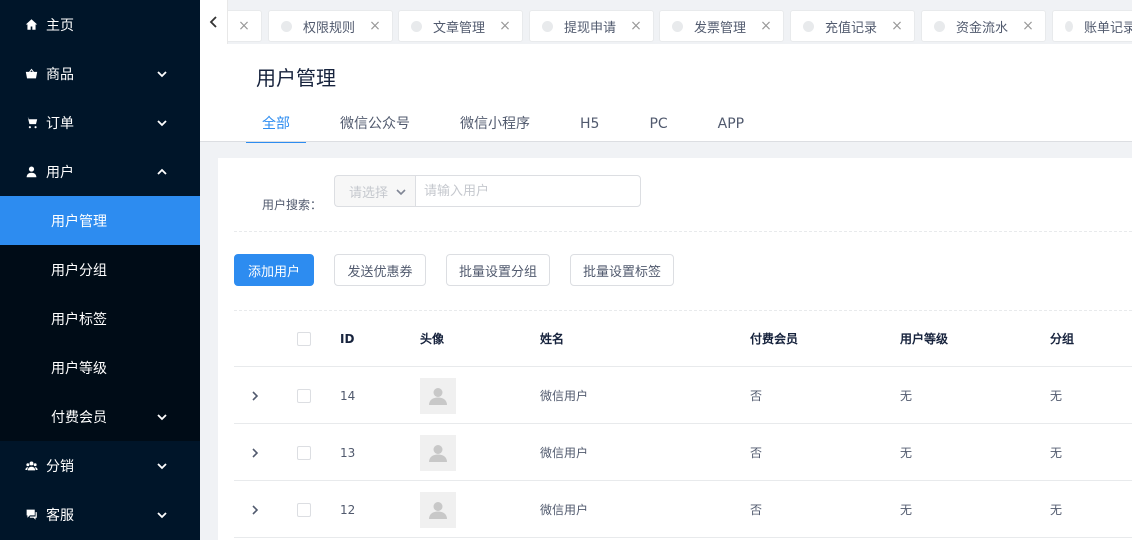 This screenshot has width=1132, height=540. What do you see at coordinates (31, 123) in the screenshot?
I see `cart-icon` at bounding box center [31, 123].